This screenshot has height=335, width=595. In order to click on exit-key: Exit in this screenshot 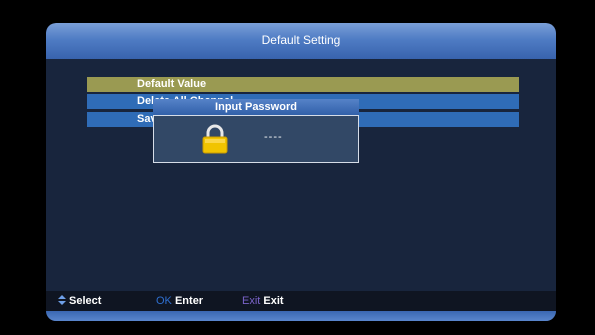, I will do `click(251, 301)`.